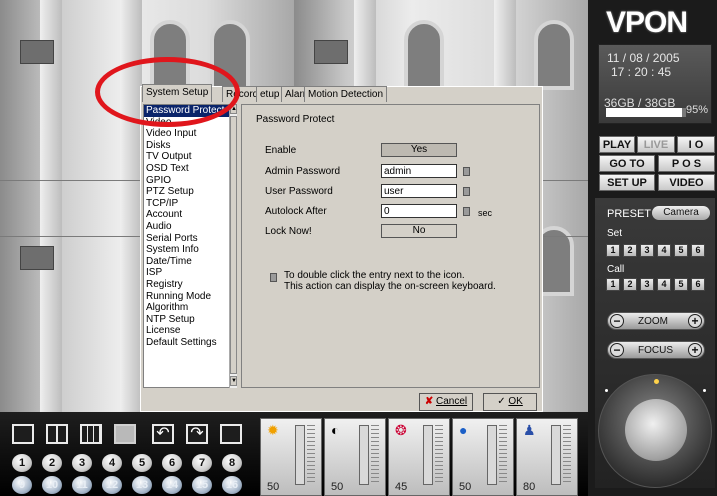 The image size is (717, 496). I want to click on enable-toggle: Yes, so click(419, 150).